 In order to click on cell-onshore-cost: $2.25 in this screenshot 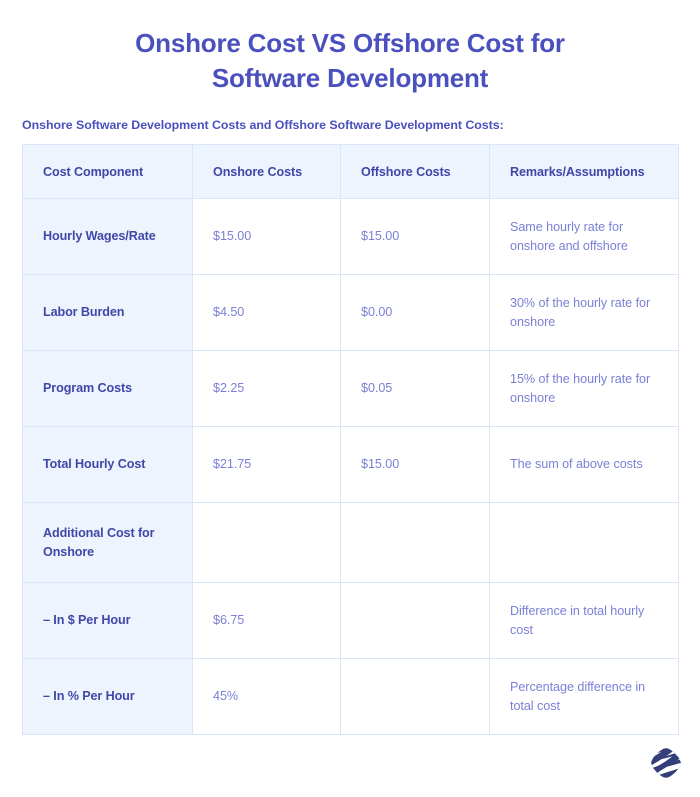, I will do `click(266, 388)`.